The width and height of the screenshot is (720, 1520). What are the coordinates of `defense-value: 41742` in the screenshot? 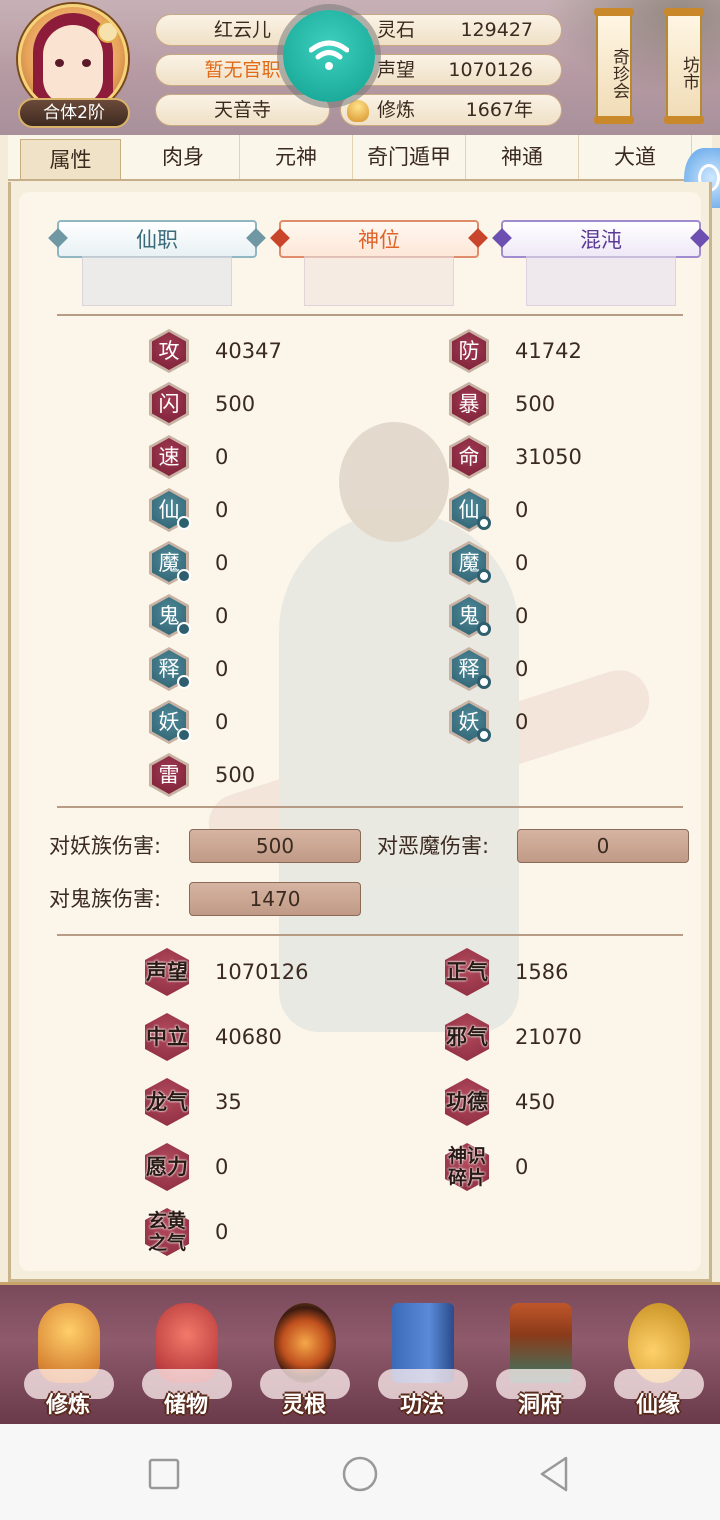 It's located at (548, 351).